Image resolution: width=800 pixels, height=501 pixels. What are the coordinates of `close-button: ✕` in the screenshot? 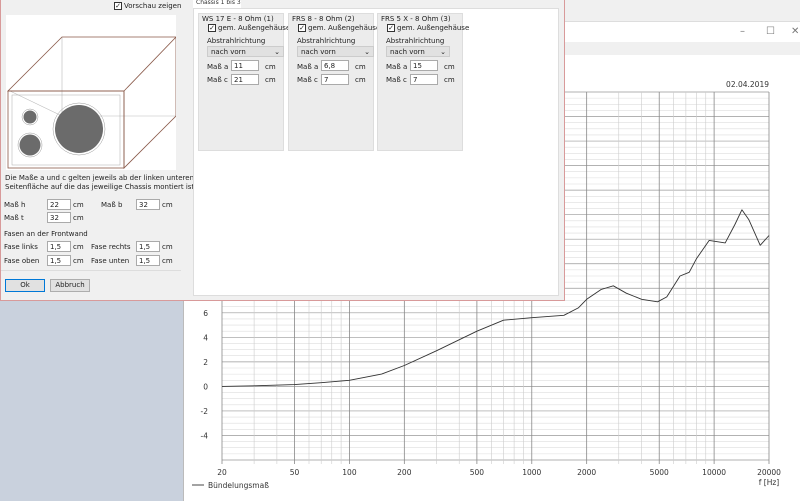 It's located at (795, 31).